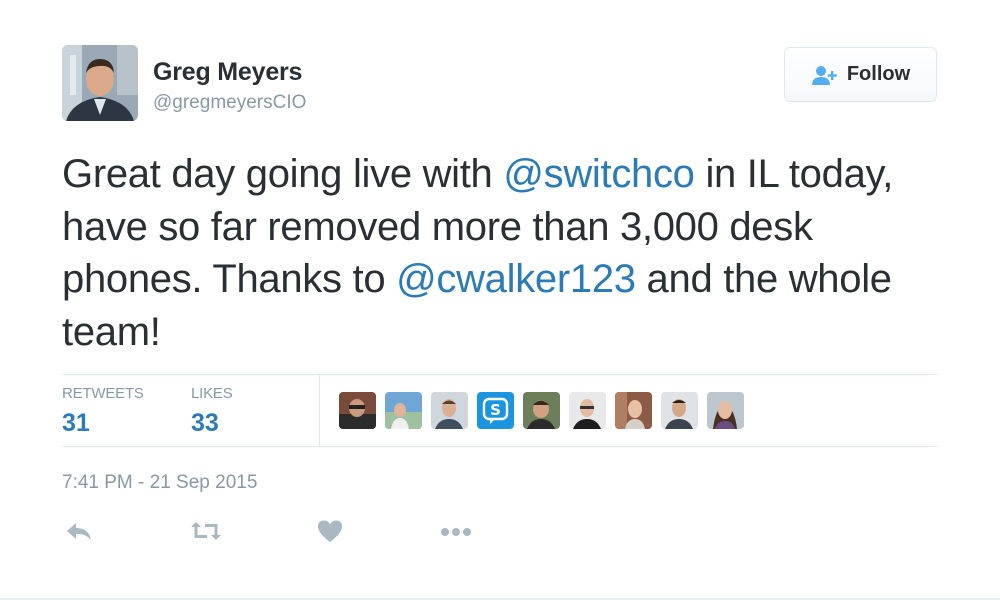 This screenshot has width=1000, height=600. I want to click on retweet-icon, so click(206, 533).